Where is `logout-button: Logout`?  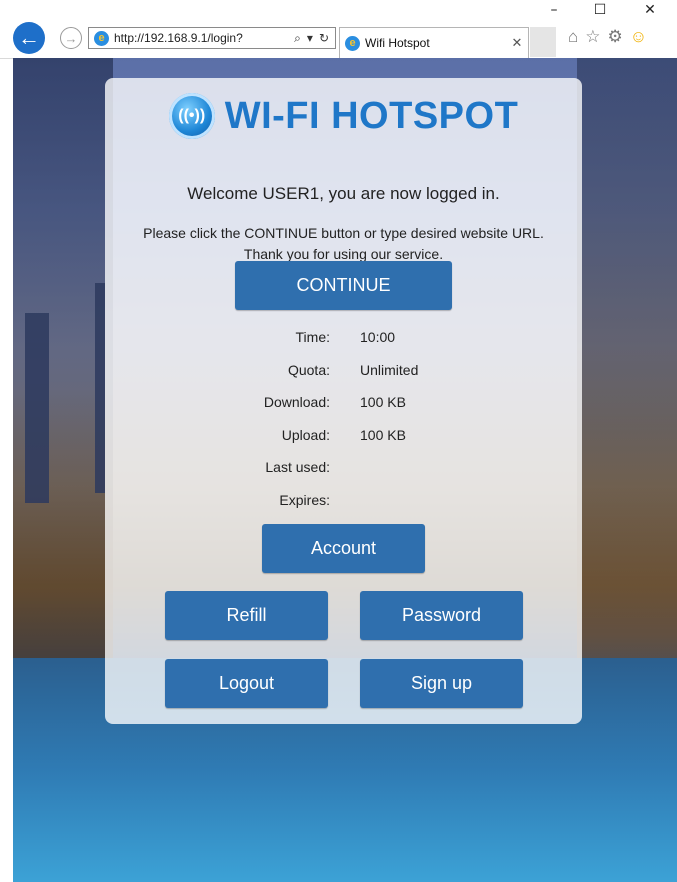 logout-button: Logout is located at coordinates (246, 683).